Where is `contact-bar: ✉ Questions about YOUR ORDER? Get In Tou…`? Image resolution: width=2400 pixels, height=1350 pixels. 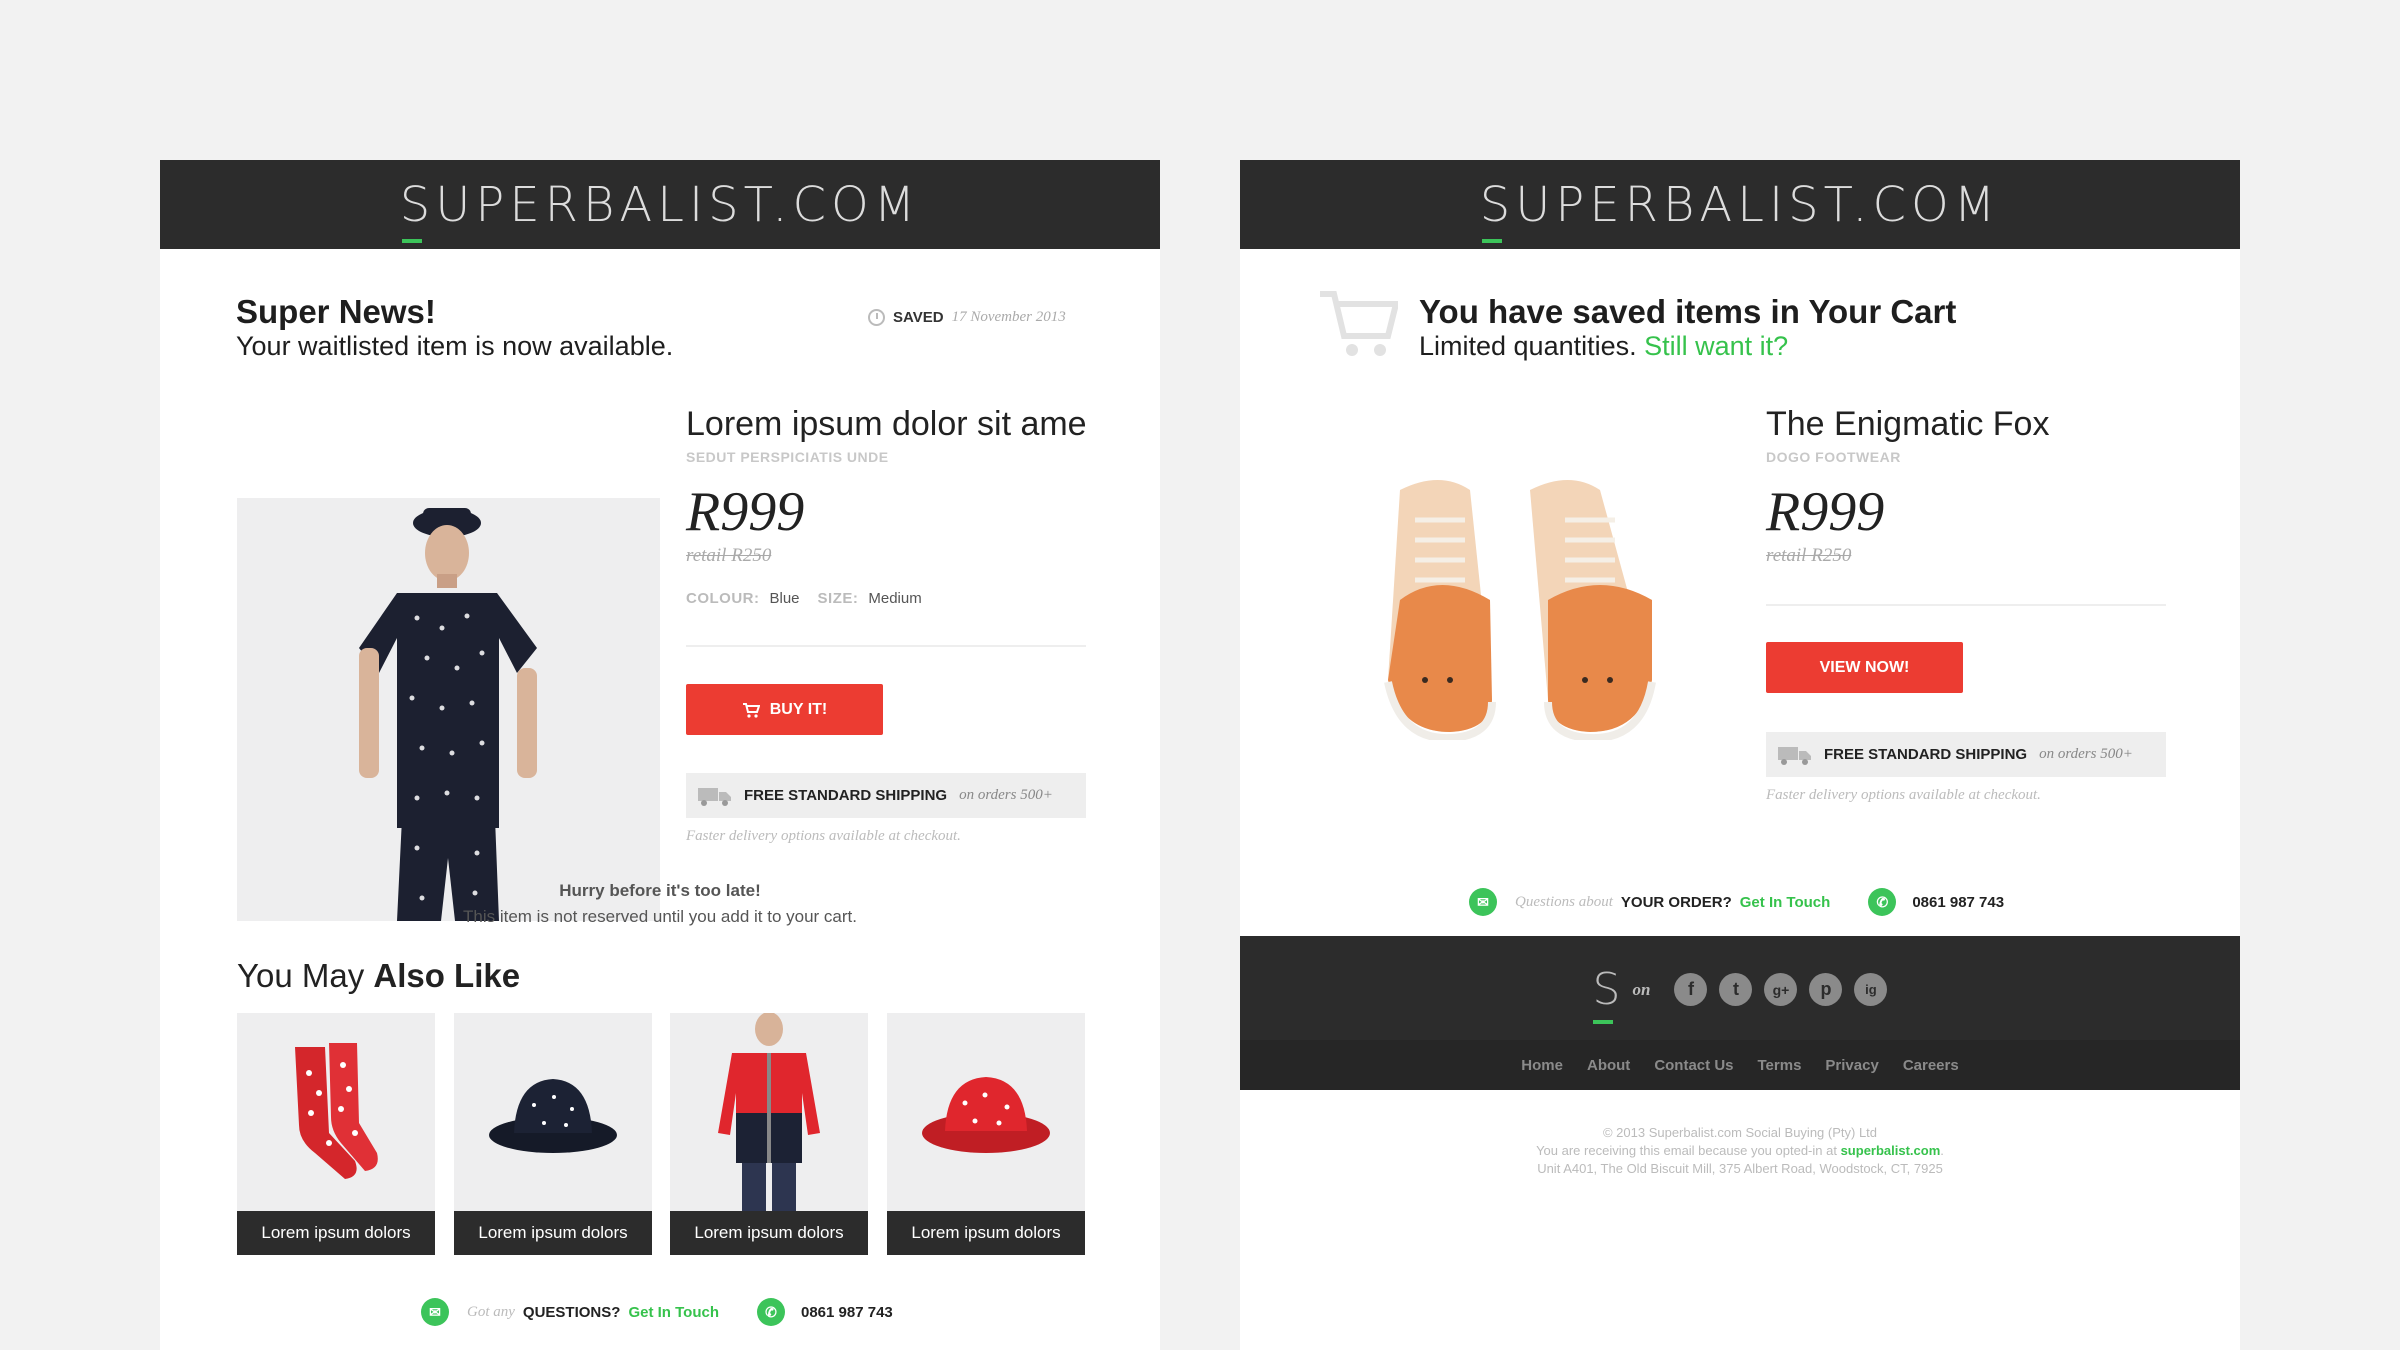
contact-bar: ✉ Questions about YOUR ORDER? Get In Tou… is located at coordinates (1736, 902).